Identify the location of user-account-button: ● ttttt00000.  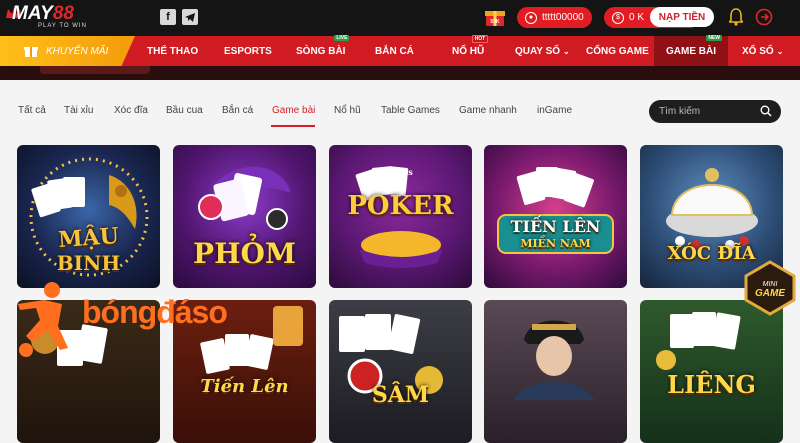
(554, 17).